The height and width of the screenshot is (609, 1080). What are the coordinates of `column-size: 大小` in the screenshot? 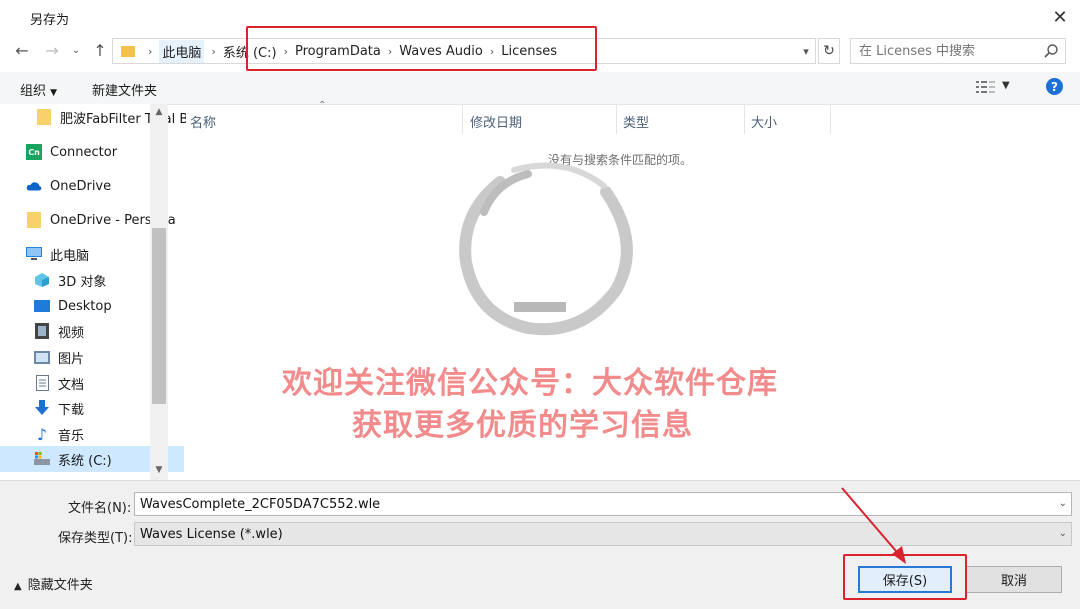 It's located at (764, 121).